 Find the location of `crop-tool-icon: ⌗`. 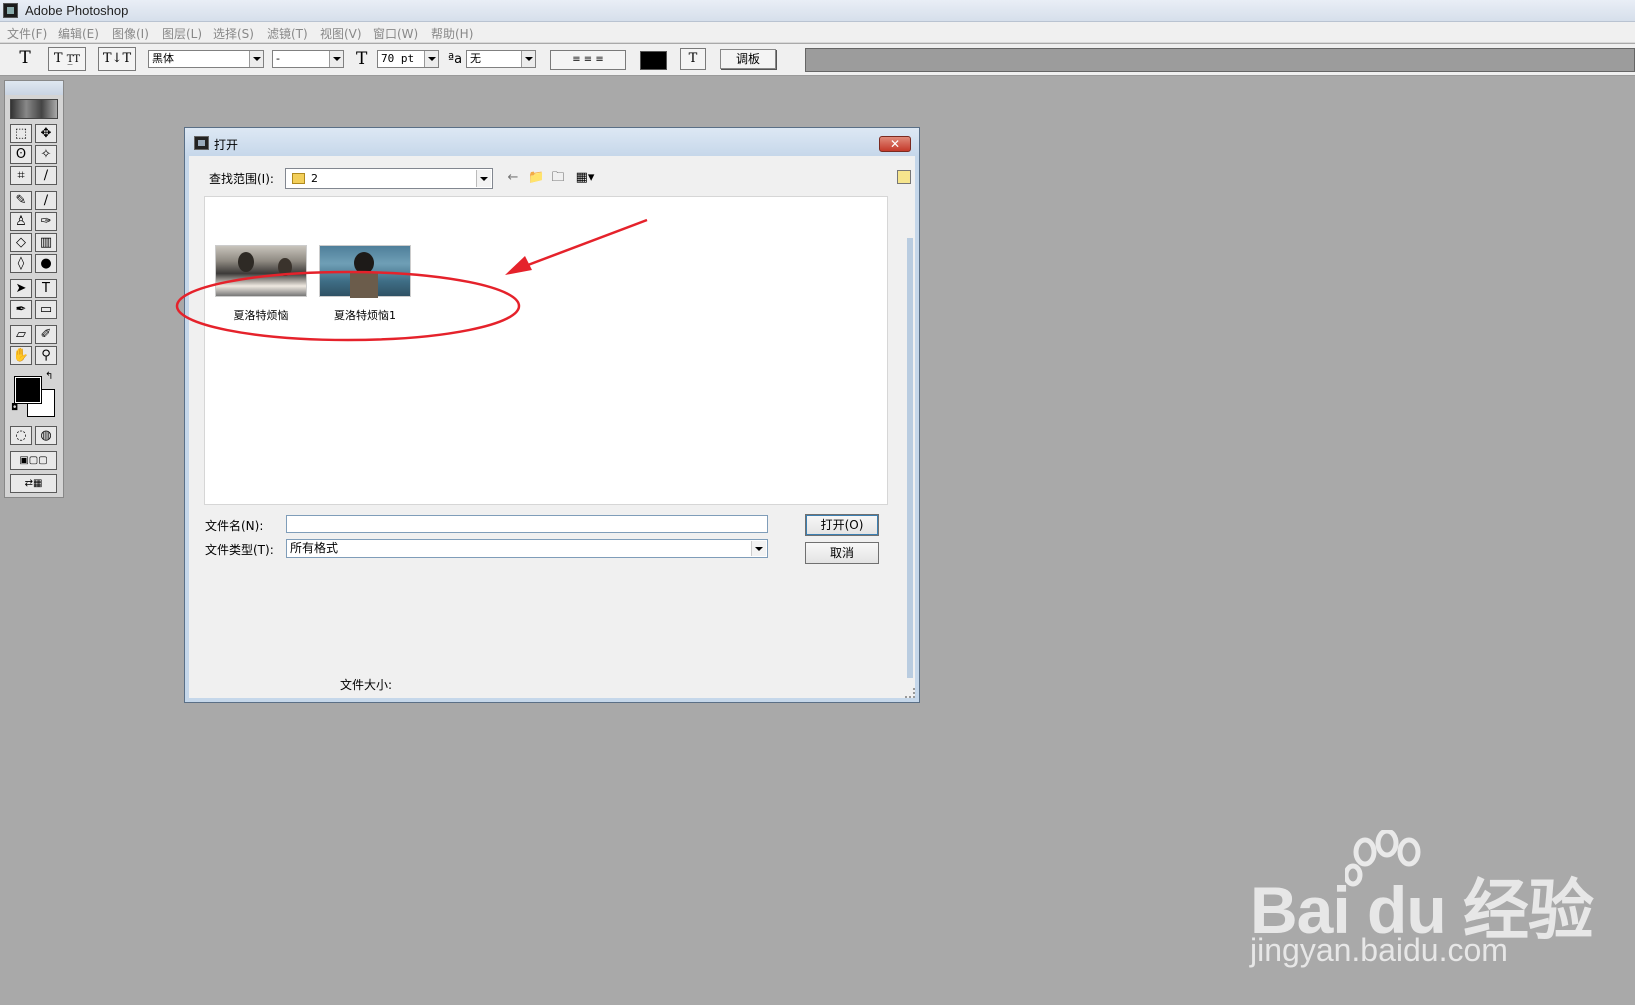

crop-tool-icon: ⌗ is located at coordinates (21, 175).